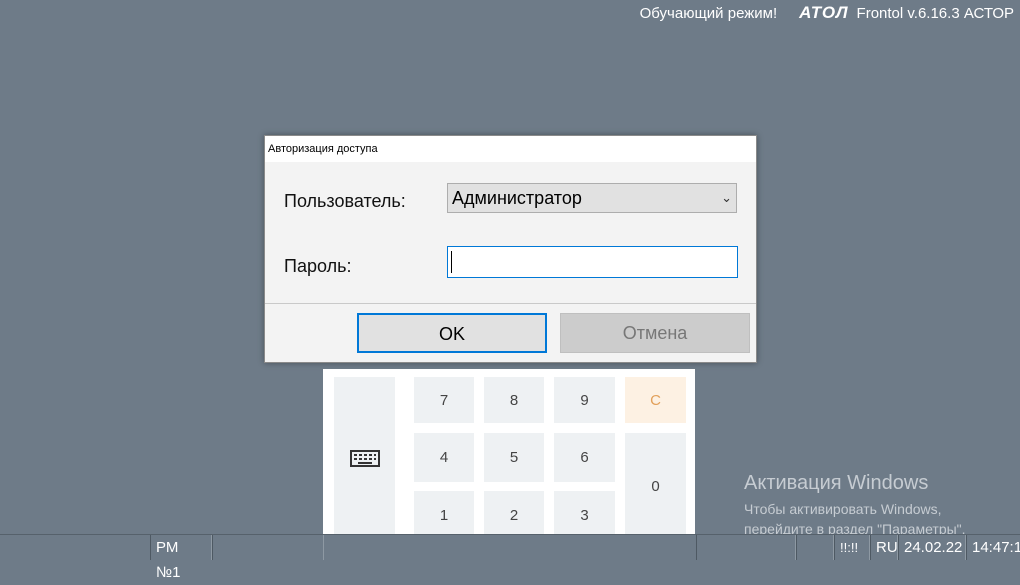  I want to click on numeric-keypad: 7 8 9 C 4 5 6 0 1 2 3, so click(509, 458).